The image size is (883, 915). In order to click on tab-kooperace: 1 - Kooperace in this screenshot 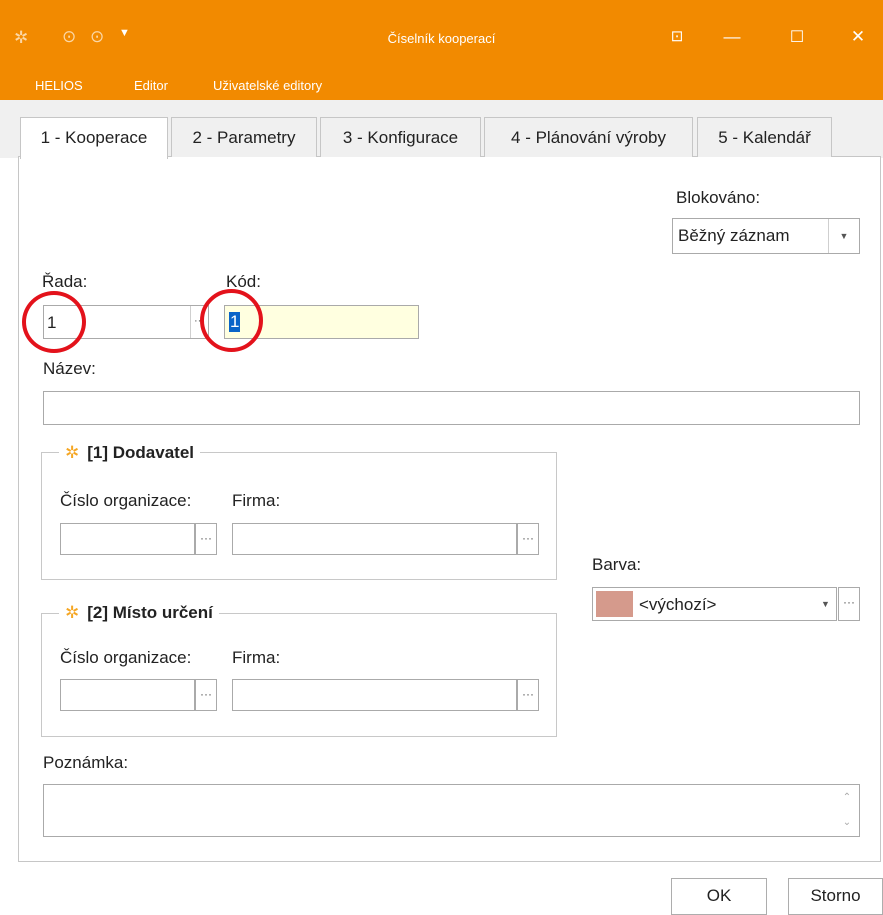, I will do `click(94, 138)`.